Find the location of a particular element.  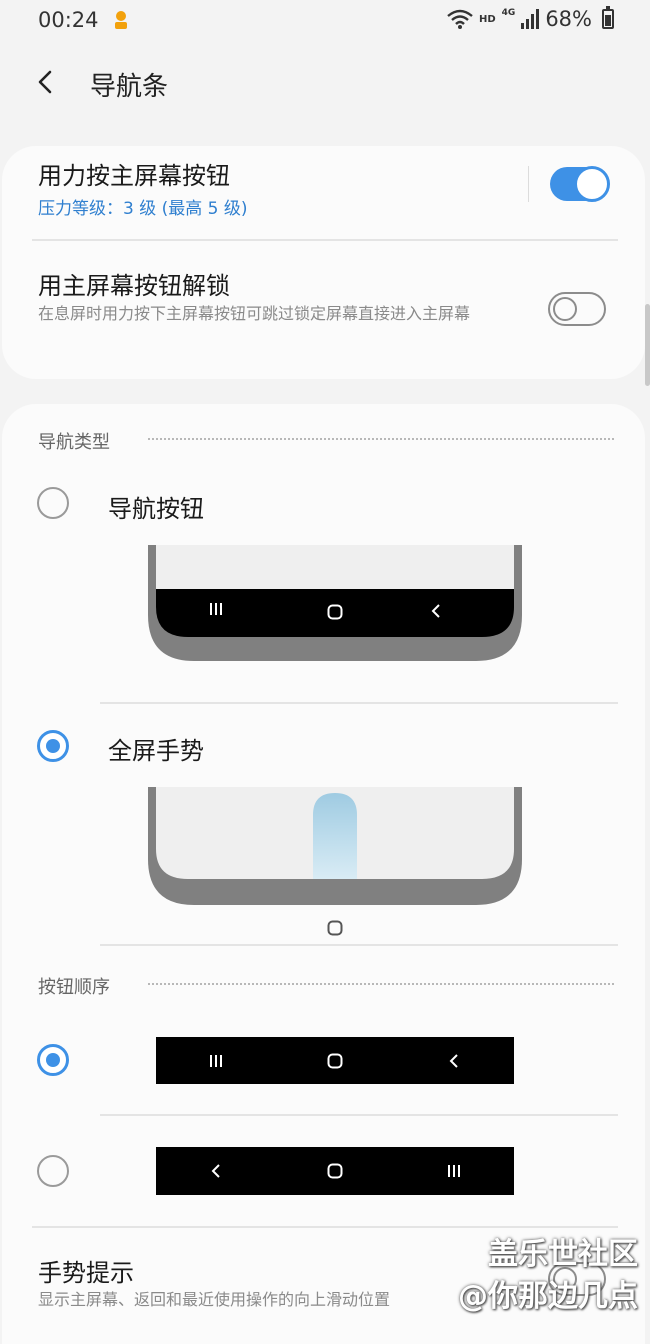

nav-buttons-preview is located at coordinates (335, 603).